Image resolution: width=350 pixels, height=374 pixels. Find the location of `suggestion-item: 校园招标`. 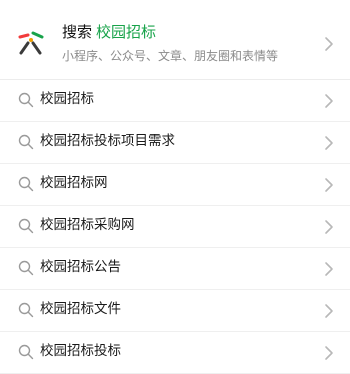

suggestion-item: 校园招标 is located at coordinates (175, 101).